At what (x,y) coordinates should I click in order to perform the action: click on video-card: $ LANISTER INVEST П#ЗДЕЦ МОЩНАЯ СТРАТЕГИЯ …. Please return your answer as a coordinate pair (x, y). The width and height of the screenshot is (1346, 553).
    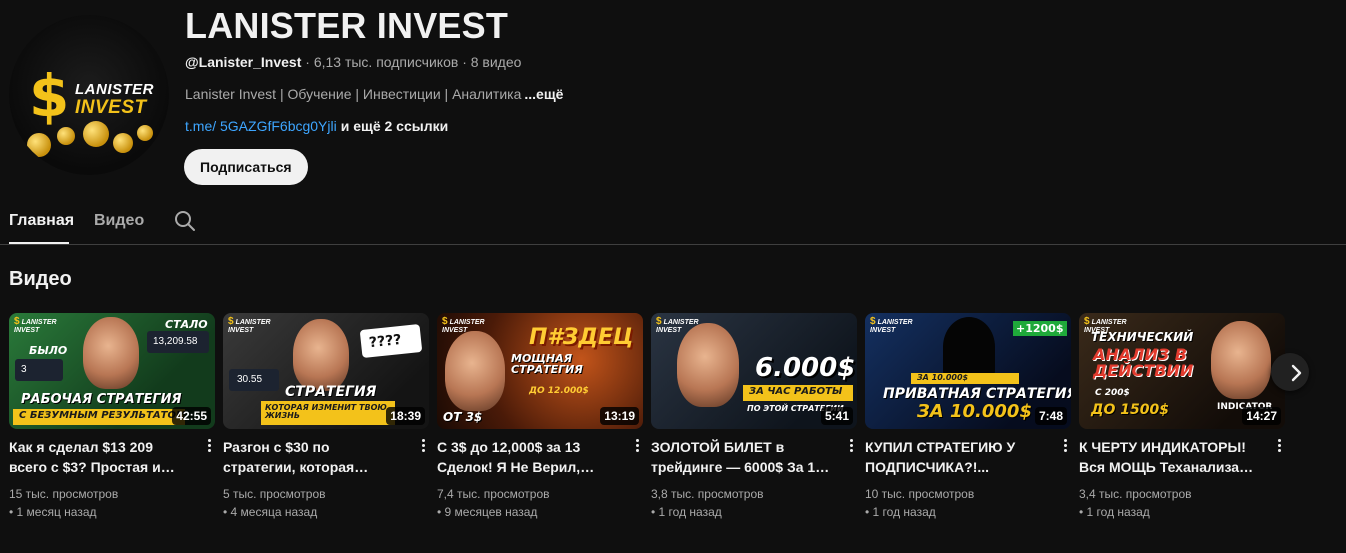
    Looking at the image, I should click on (540, 417).